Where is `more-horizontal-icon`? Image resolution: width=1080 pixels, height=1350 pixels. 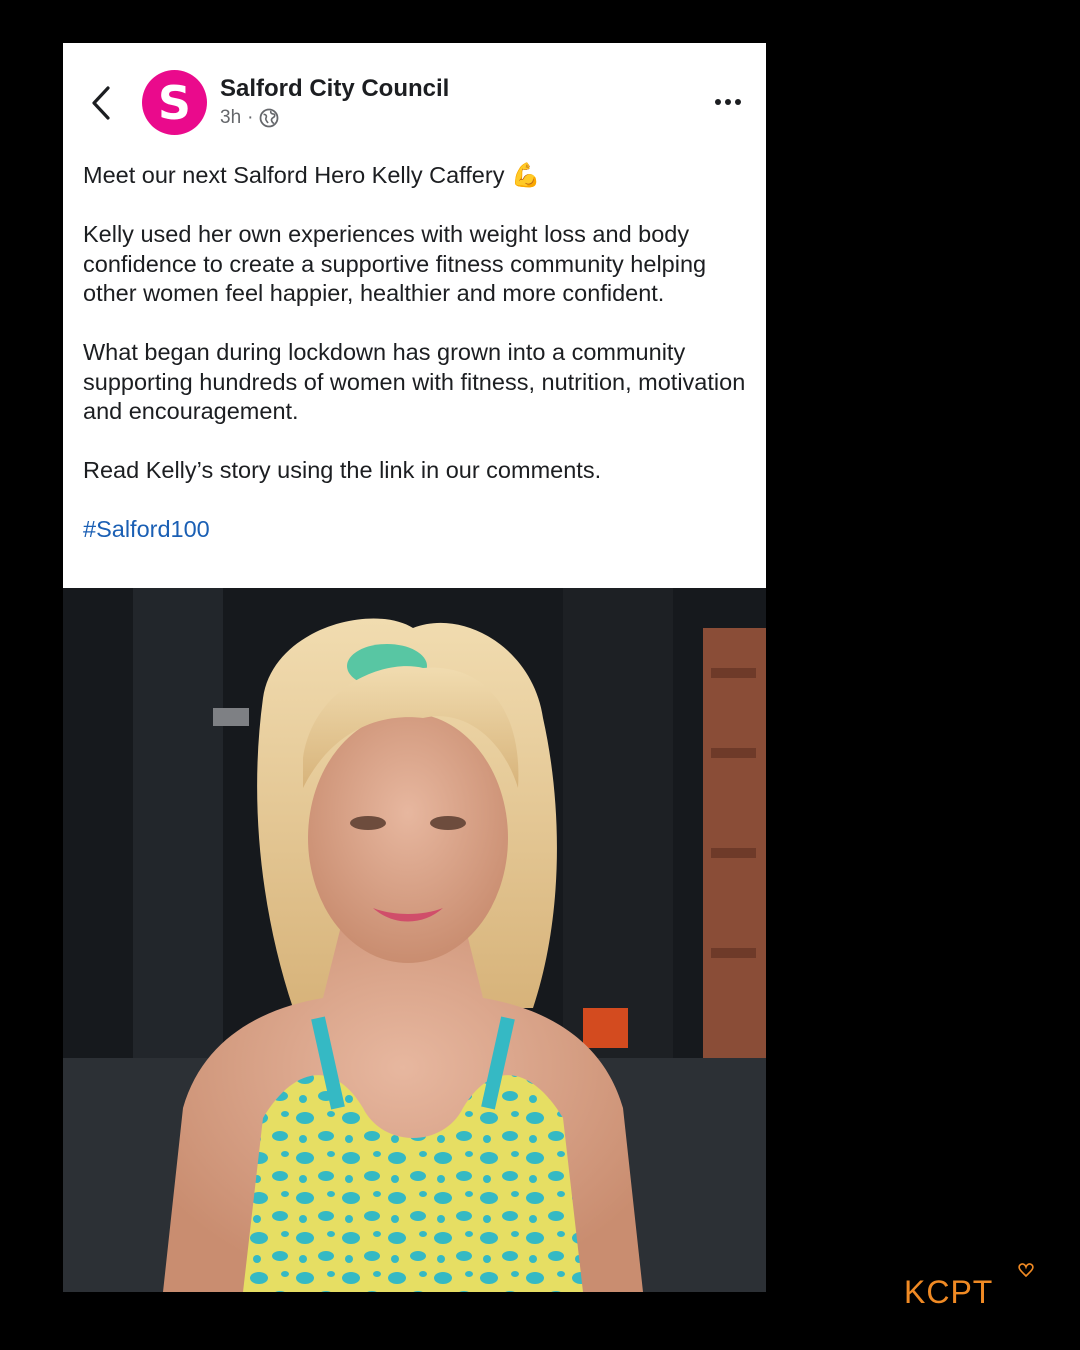 more-horizontal-icon is located at coordinates (728, 102).